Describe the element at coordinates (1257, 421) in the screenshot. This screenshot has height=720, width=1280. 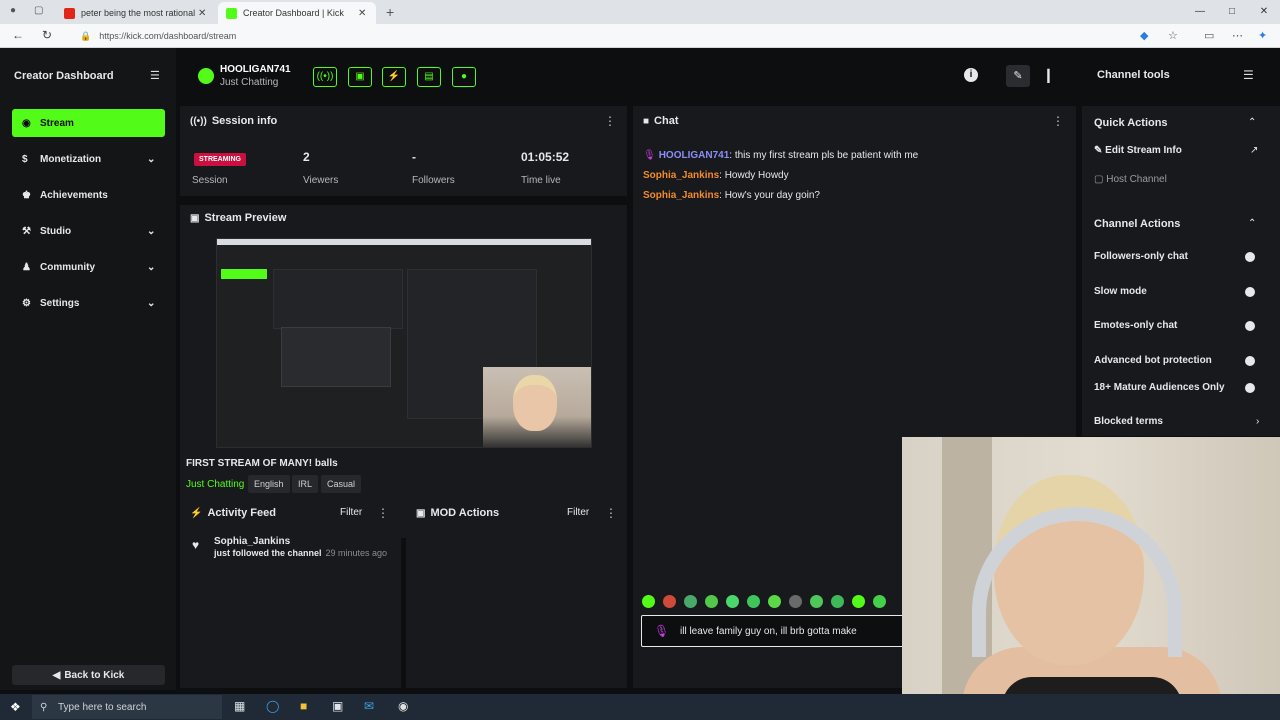
I see `chevron-right-icon: ›` at that location.